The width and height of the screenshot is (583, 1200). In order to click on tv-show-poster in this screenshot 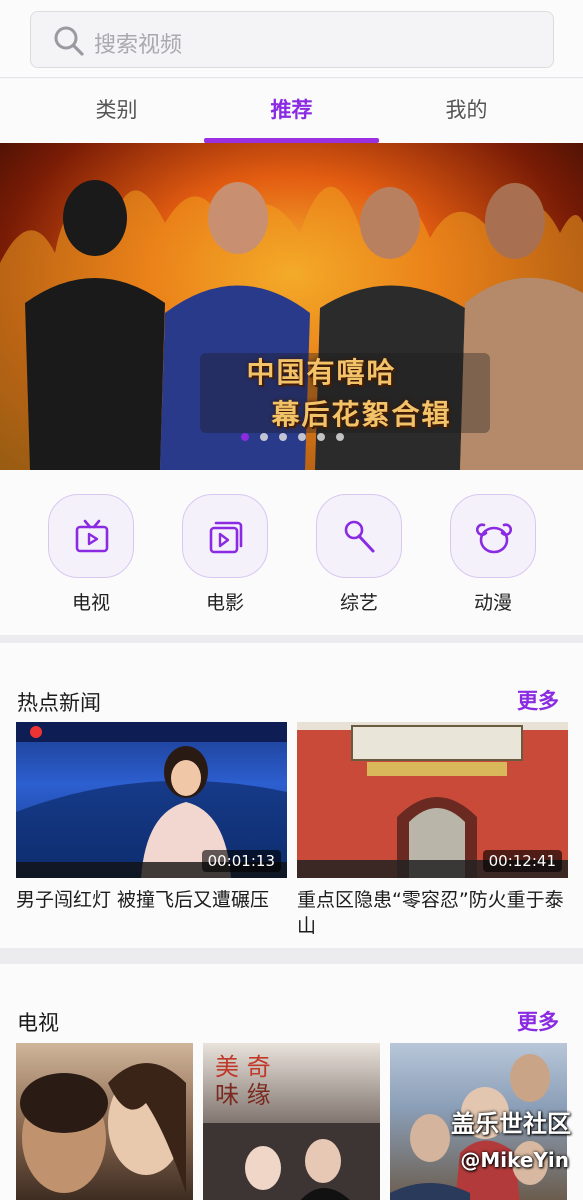, I will do `click(104, 1121)`.